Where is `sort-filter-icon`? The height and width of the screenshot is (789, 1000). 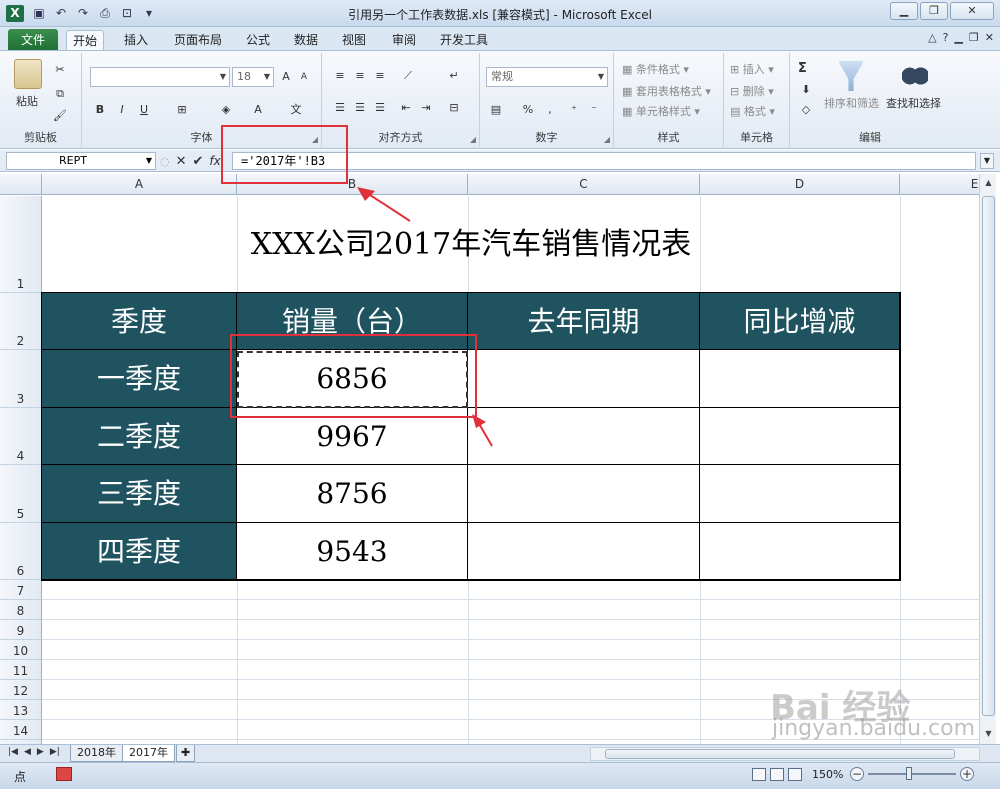
sort-filter-icon is located at coordinates (851, 76).